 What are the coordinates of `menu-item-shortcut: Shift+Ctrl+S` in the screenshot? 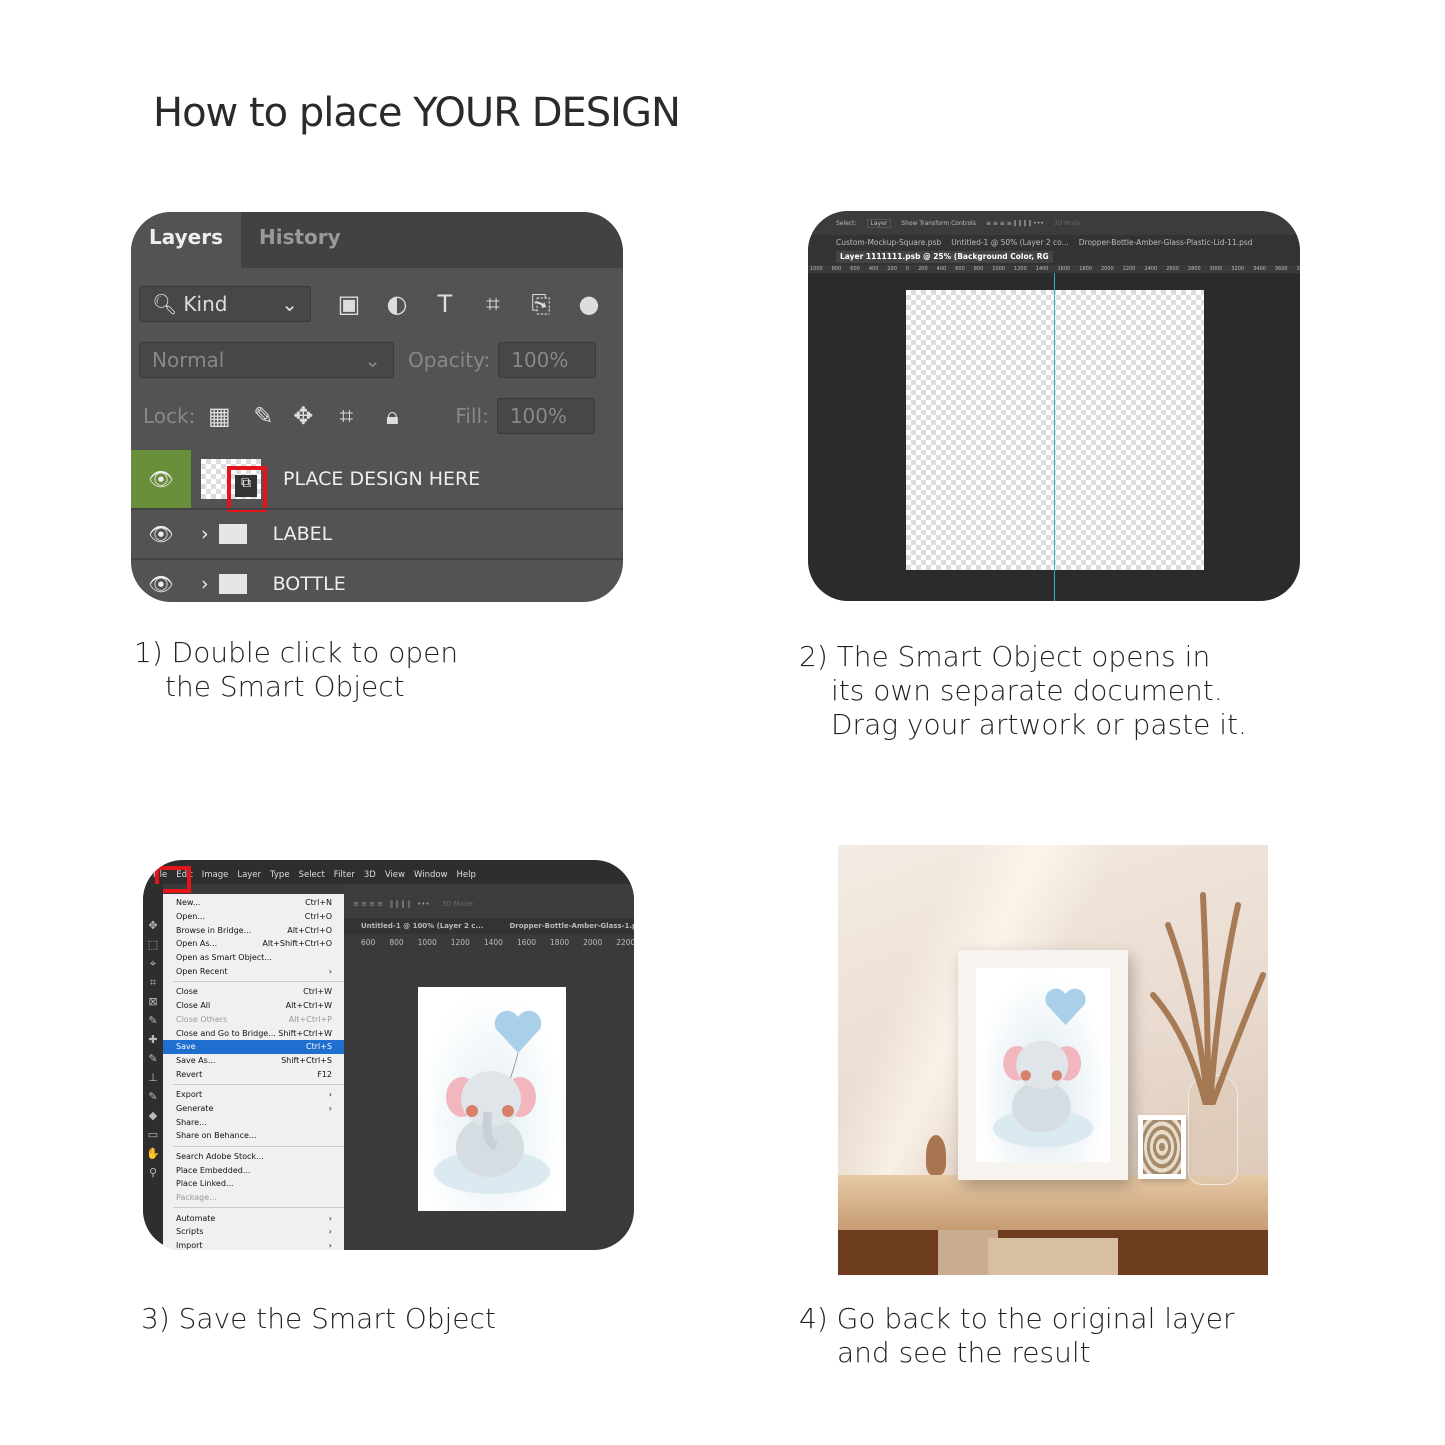 It's located at (306, 1060).